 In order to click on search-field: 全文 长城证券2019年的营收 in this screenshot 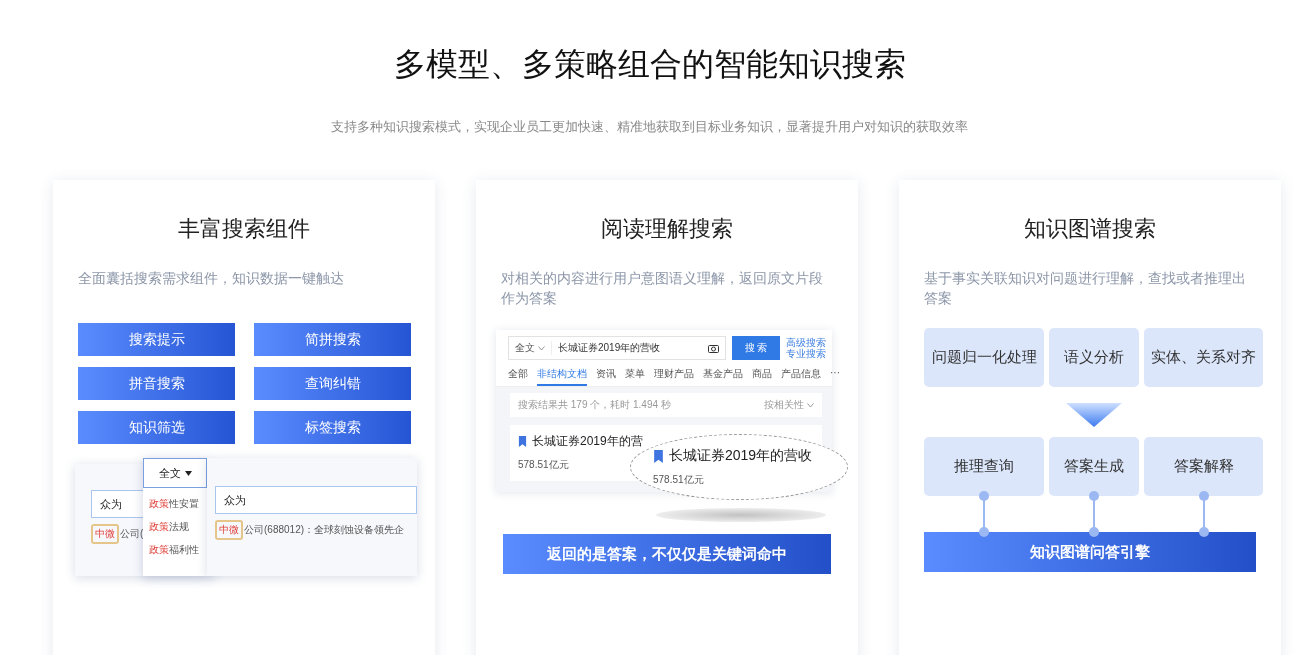, I will do `click(617, 348)`.